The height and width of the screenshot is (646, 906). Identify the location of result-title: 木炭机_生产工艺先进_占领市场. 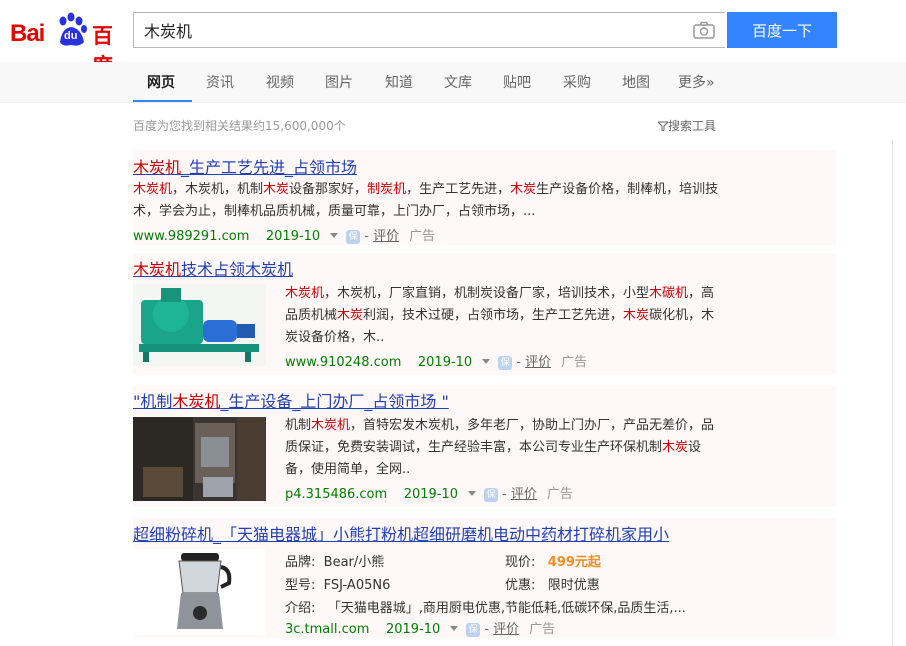
(245, 166).